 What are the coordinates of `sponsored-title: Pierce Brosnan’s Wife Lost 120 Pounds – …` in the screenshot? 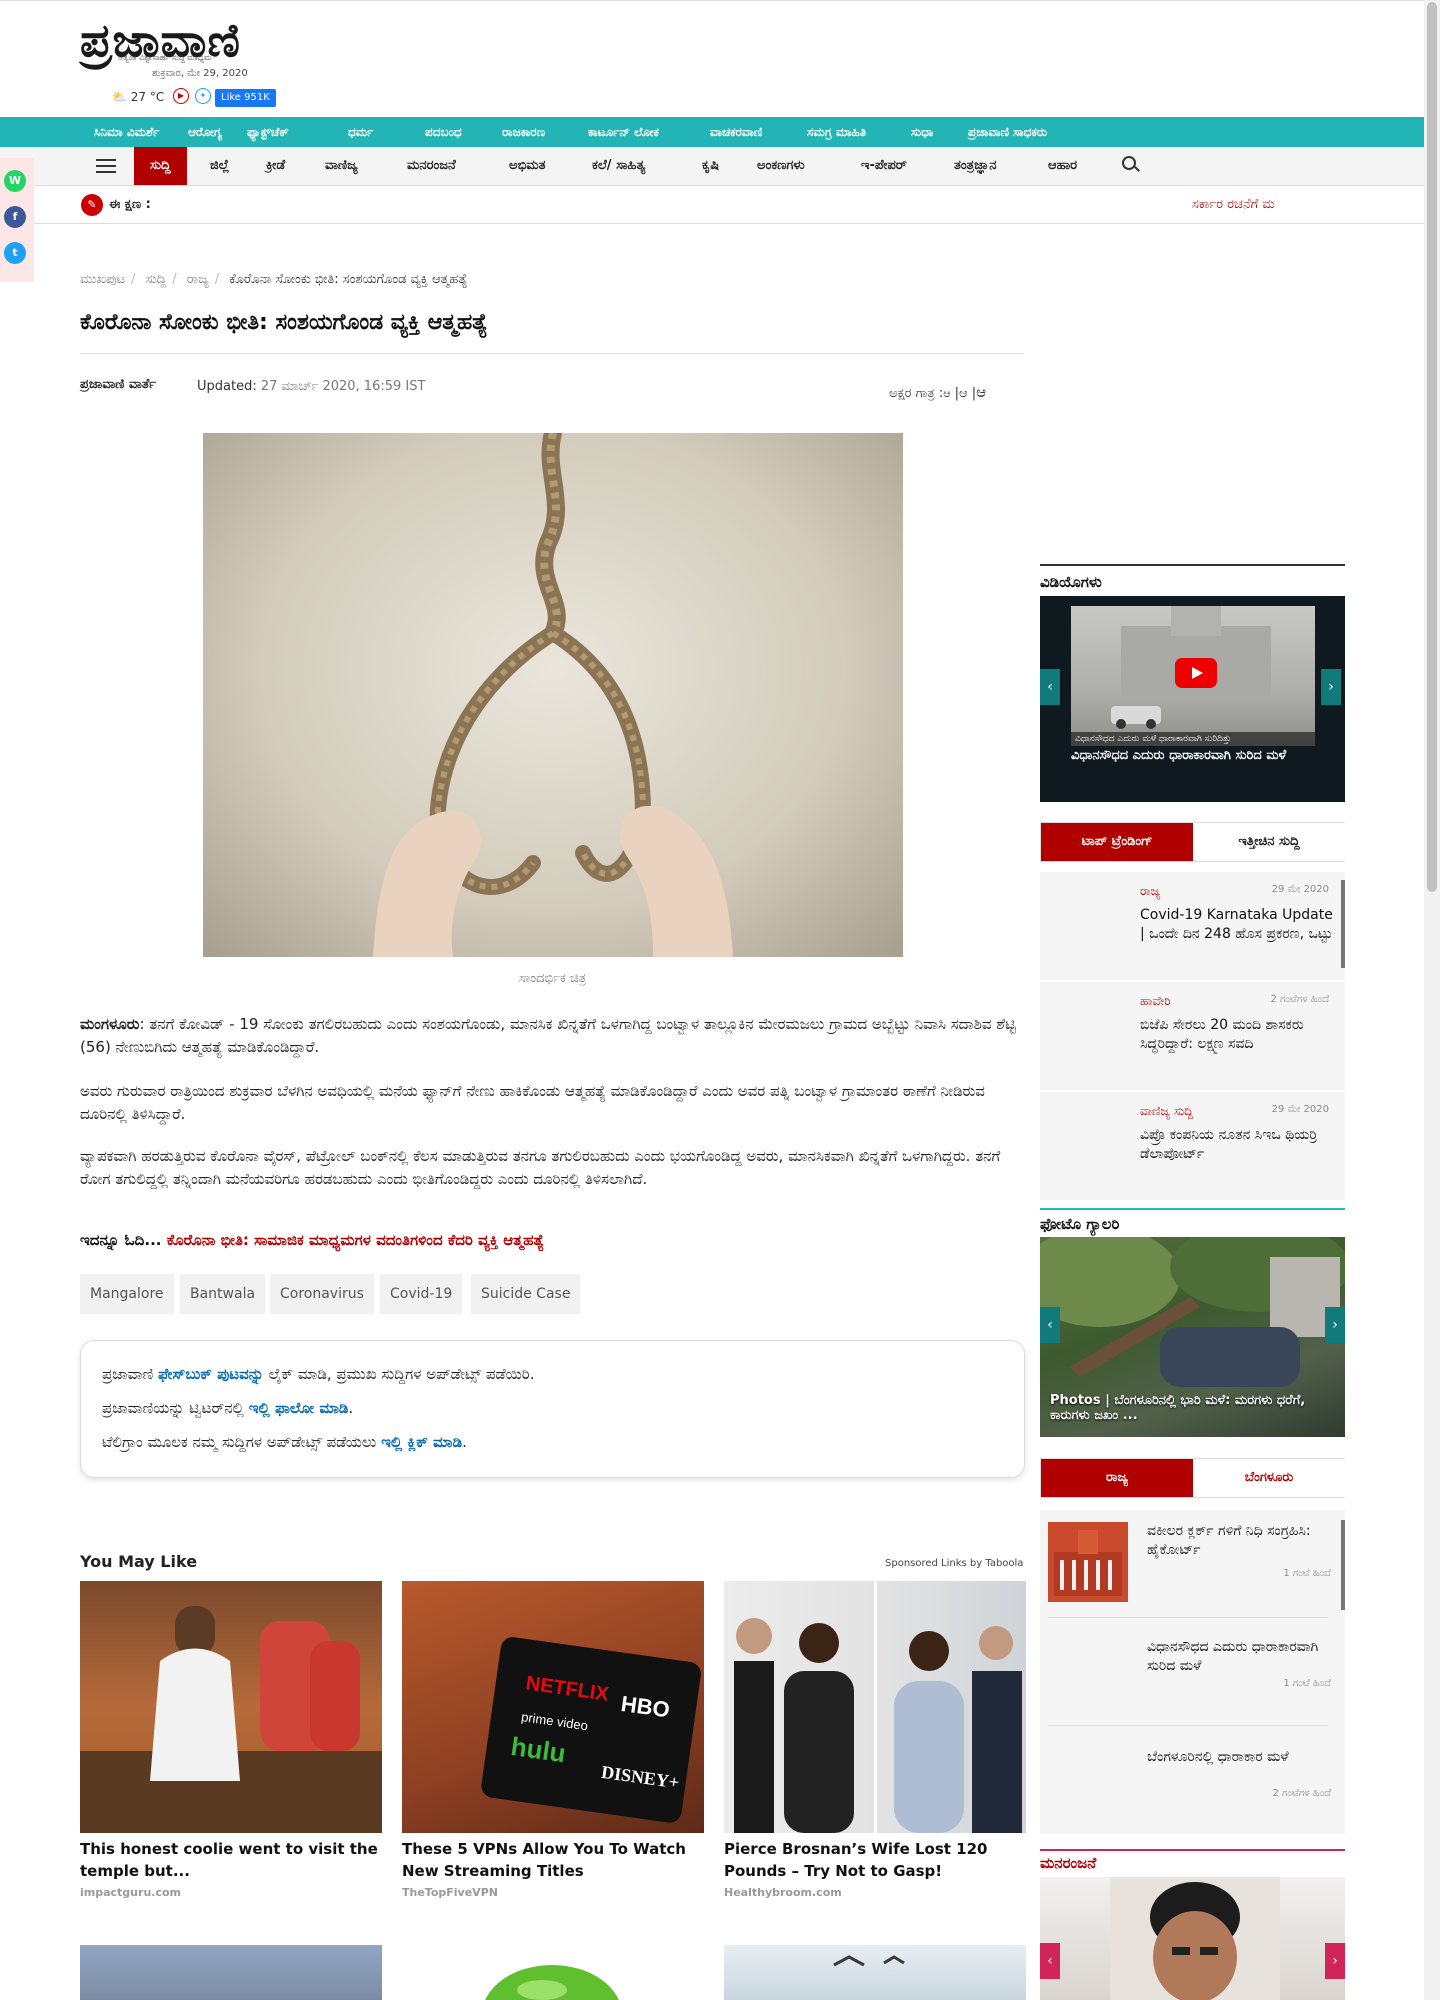 It's located at (875, 1860).